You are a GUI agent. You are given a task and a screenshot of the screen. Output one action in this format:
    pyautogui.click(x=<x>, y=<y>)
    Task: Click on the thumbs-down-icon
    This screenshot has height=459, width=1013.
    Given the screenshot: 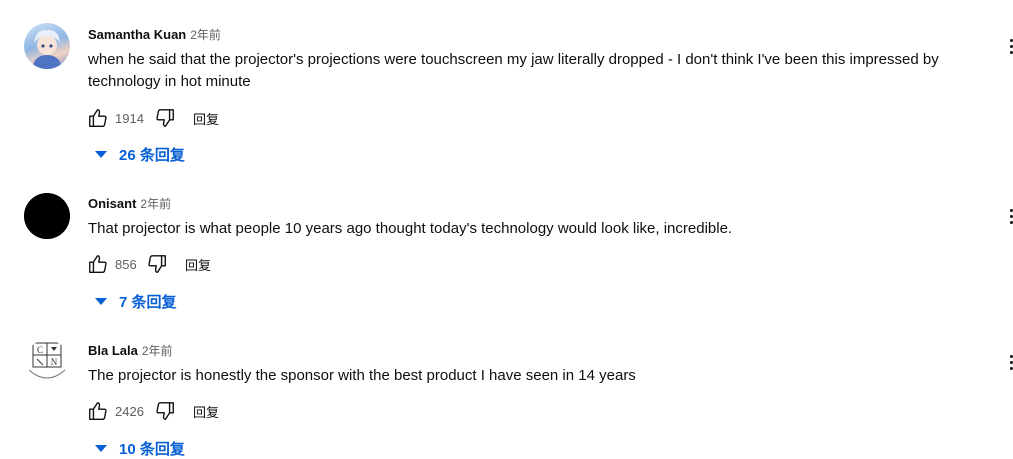 What is the action you would take?
    pyautogui.click(x=165, y=411)
    